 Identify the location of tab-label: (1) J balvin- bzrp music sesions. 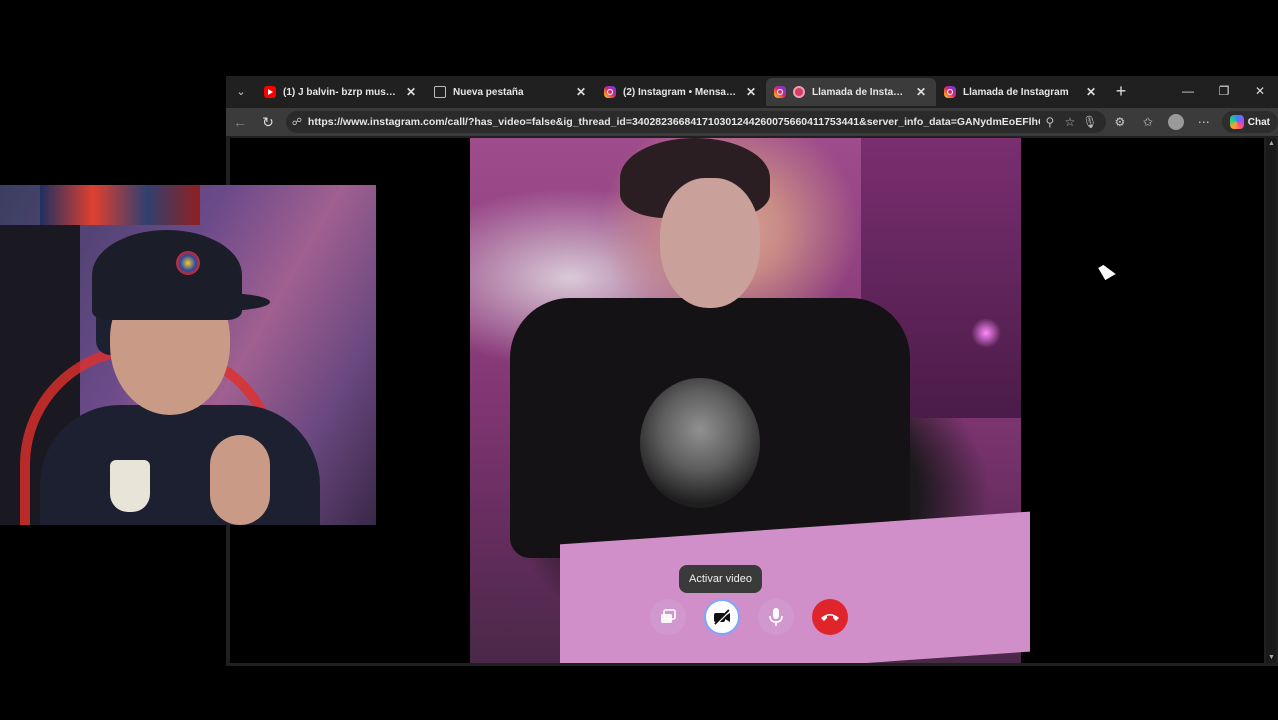
(340, 92).